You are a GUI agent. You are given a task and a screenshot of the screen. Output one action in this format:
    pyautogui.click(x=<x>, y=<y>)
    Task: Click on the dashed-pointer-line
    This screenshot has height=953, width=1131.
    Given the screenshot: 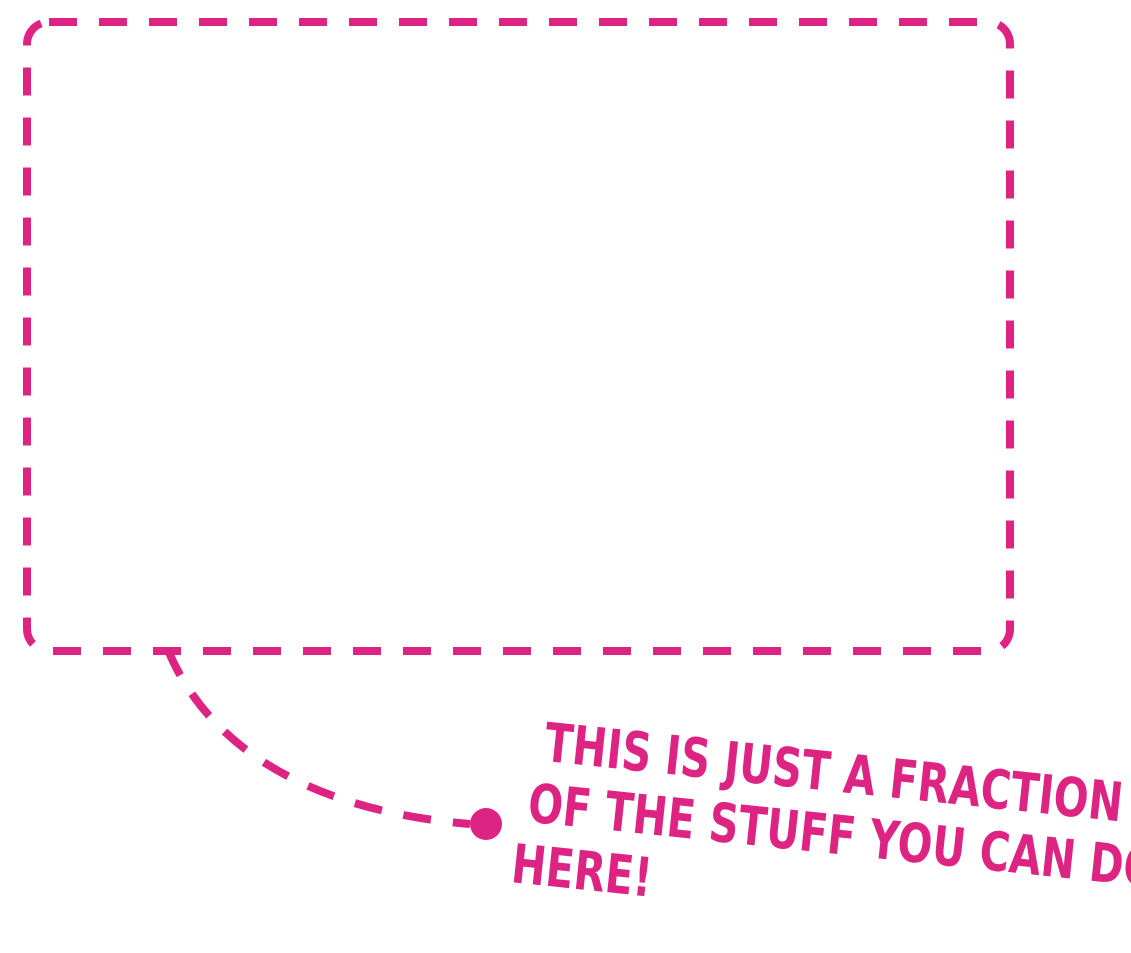 What is the action you would take?
    pyautogui.click(x=317, y=738)
    